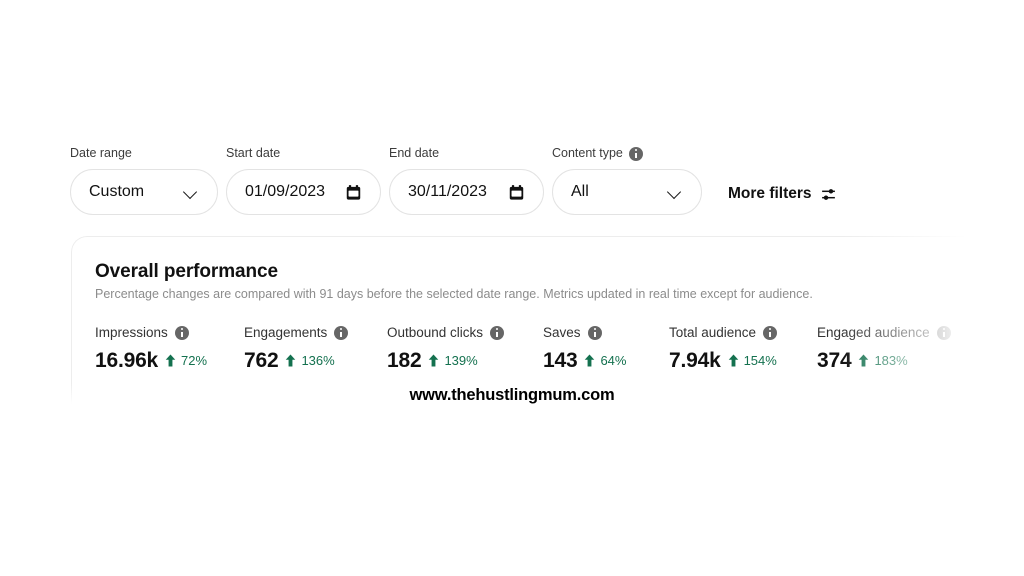 This screenshot has height=576, width=1024. Describe the element at coordinates (404, 360) in the screenshot. I see `metric-value: 182` at that location.